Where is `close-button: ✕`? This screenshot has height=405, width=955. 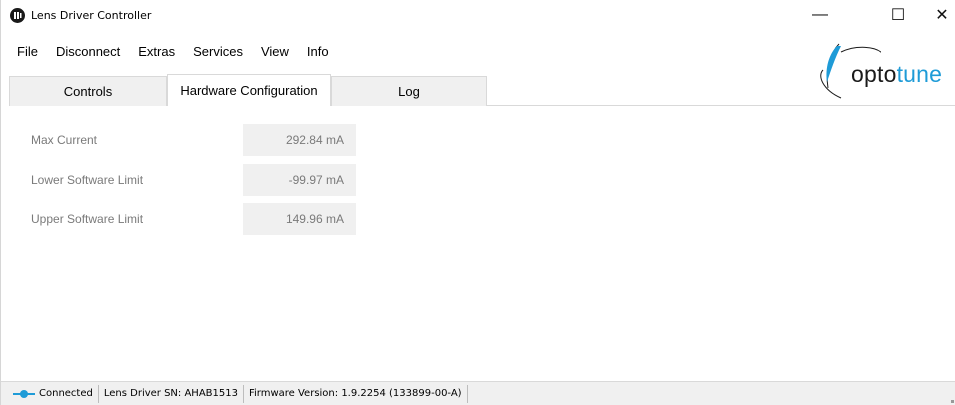 close-button: ✕ is located at coordinates (937, 15).